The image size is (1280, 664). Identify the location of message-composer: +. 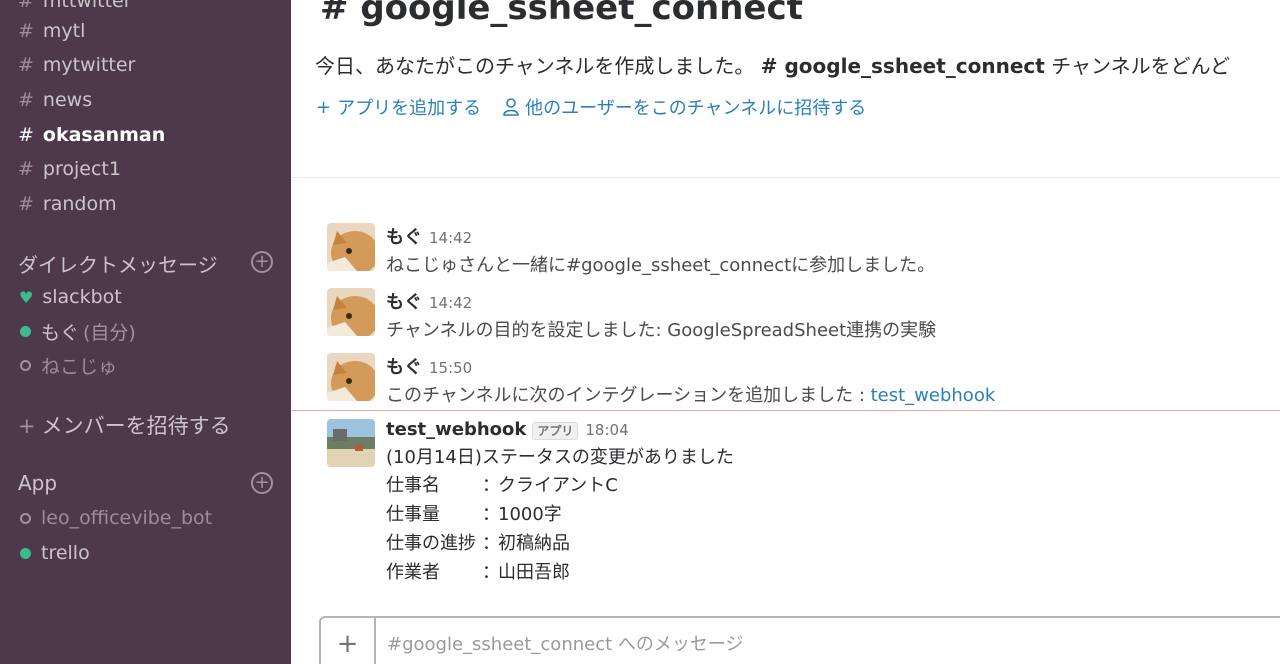
(799, 640).